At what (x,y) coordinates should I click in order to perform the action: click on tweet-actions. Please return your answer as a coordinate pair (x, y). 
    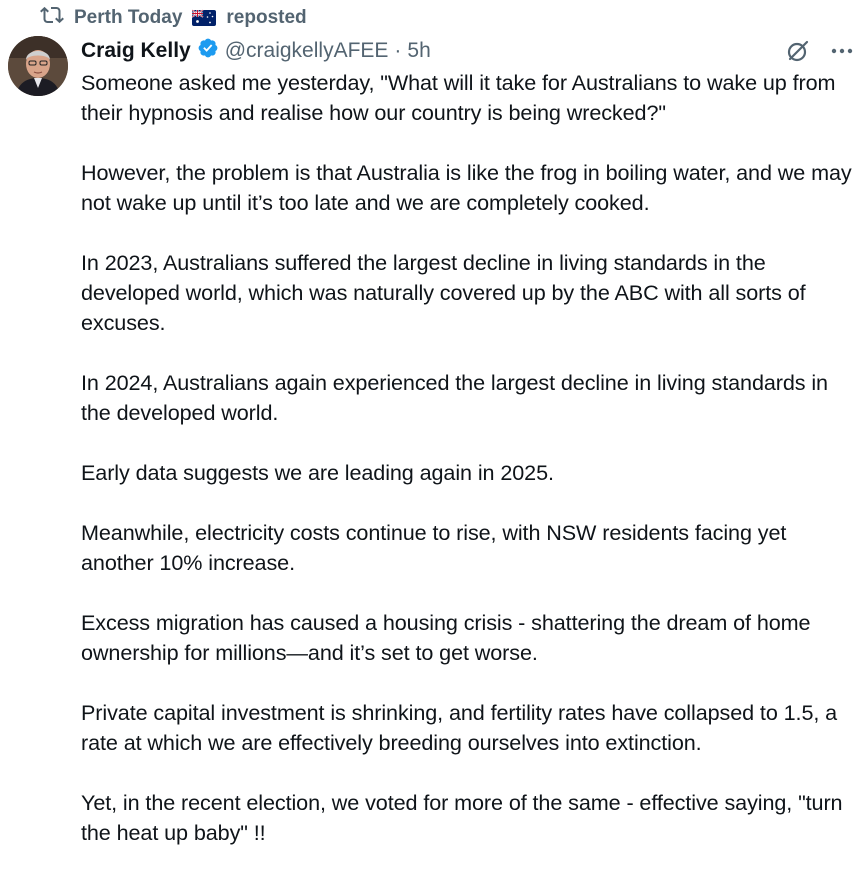
    Looking at the image, I should click on (820, 53).